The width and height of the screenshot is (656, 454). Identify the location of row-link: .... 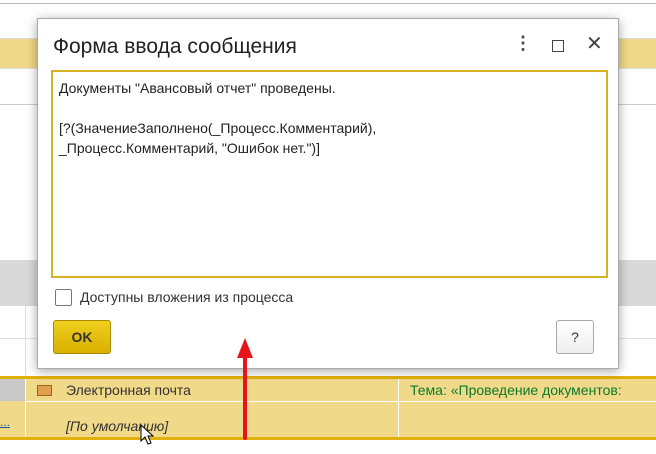
(5, 422).